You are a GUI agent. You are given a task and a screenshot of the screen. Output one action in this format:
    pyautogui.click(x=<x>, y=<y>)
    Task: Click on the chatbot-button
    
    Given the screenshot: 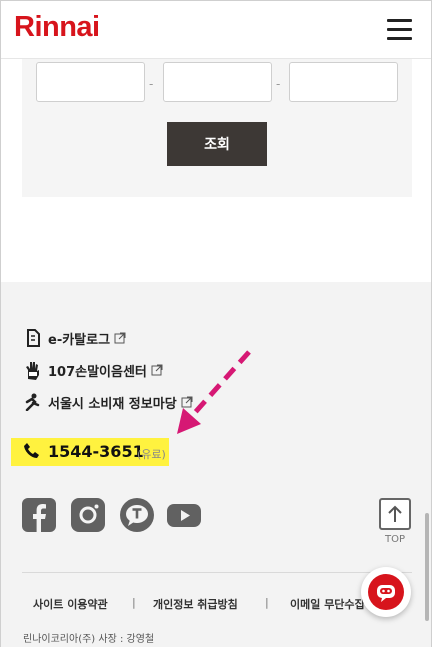 What is the action you would take?
    pyautogui.click(x=386, y=592)
    